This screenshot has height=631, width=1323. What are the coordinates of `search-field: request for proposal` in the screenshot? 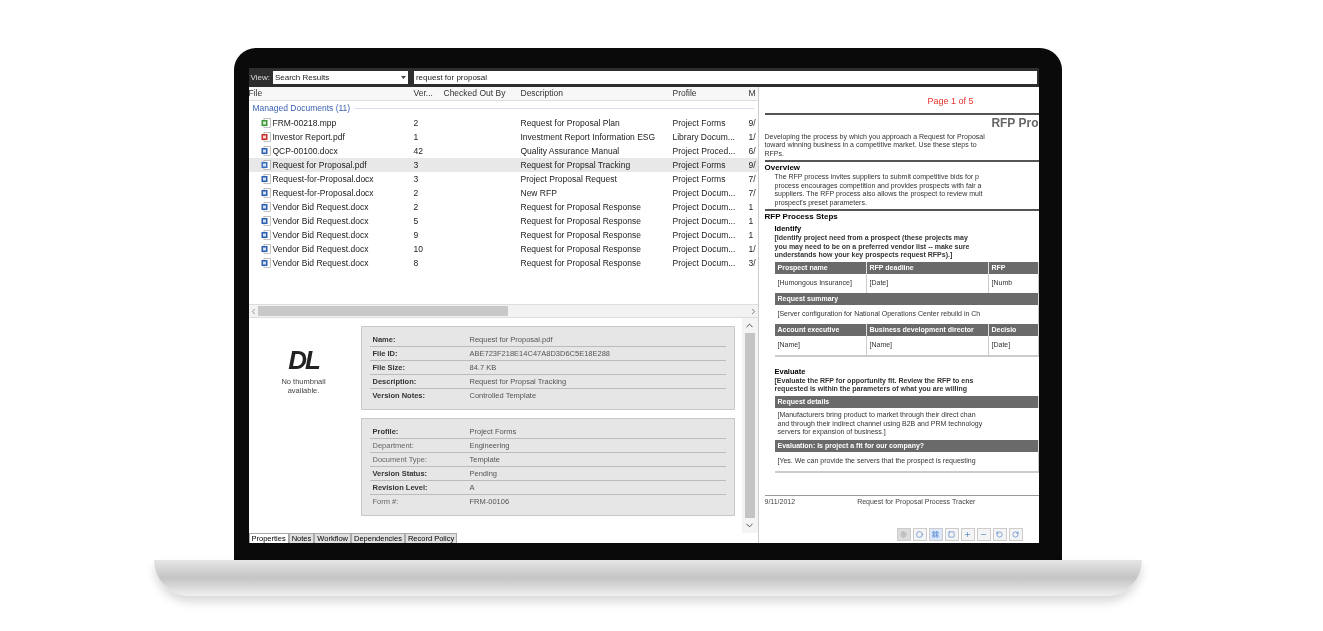 It's located at (725, 77).